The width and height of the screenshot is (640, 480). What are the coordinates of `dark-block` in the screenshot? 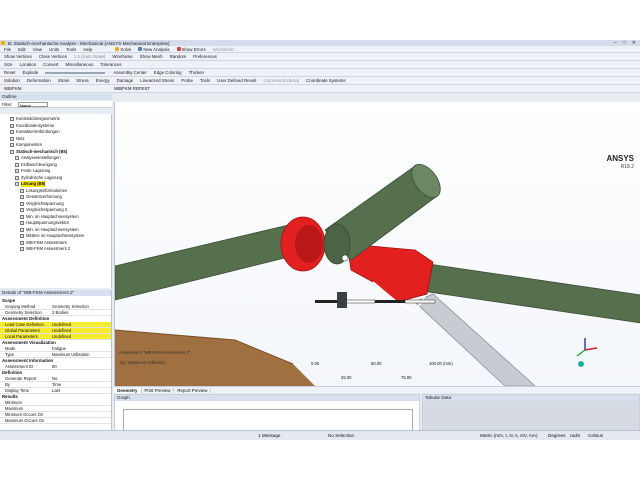 It's located at (342, 300).